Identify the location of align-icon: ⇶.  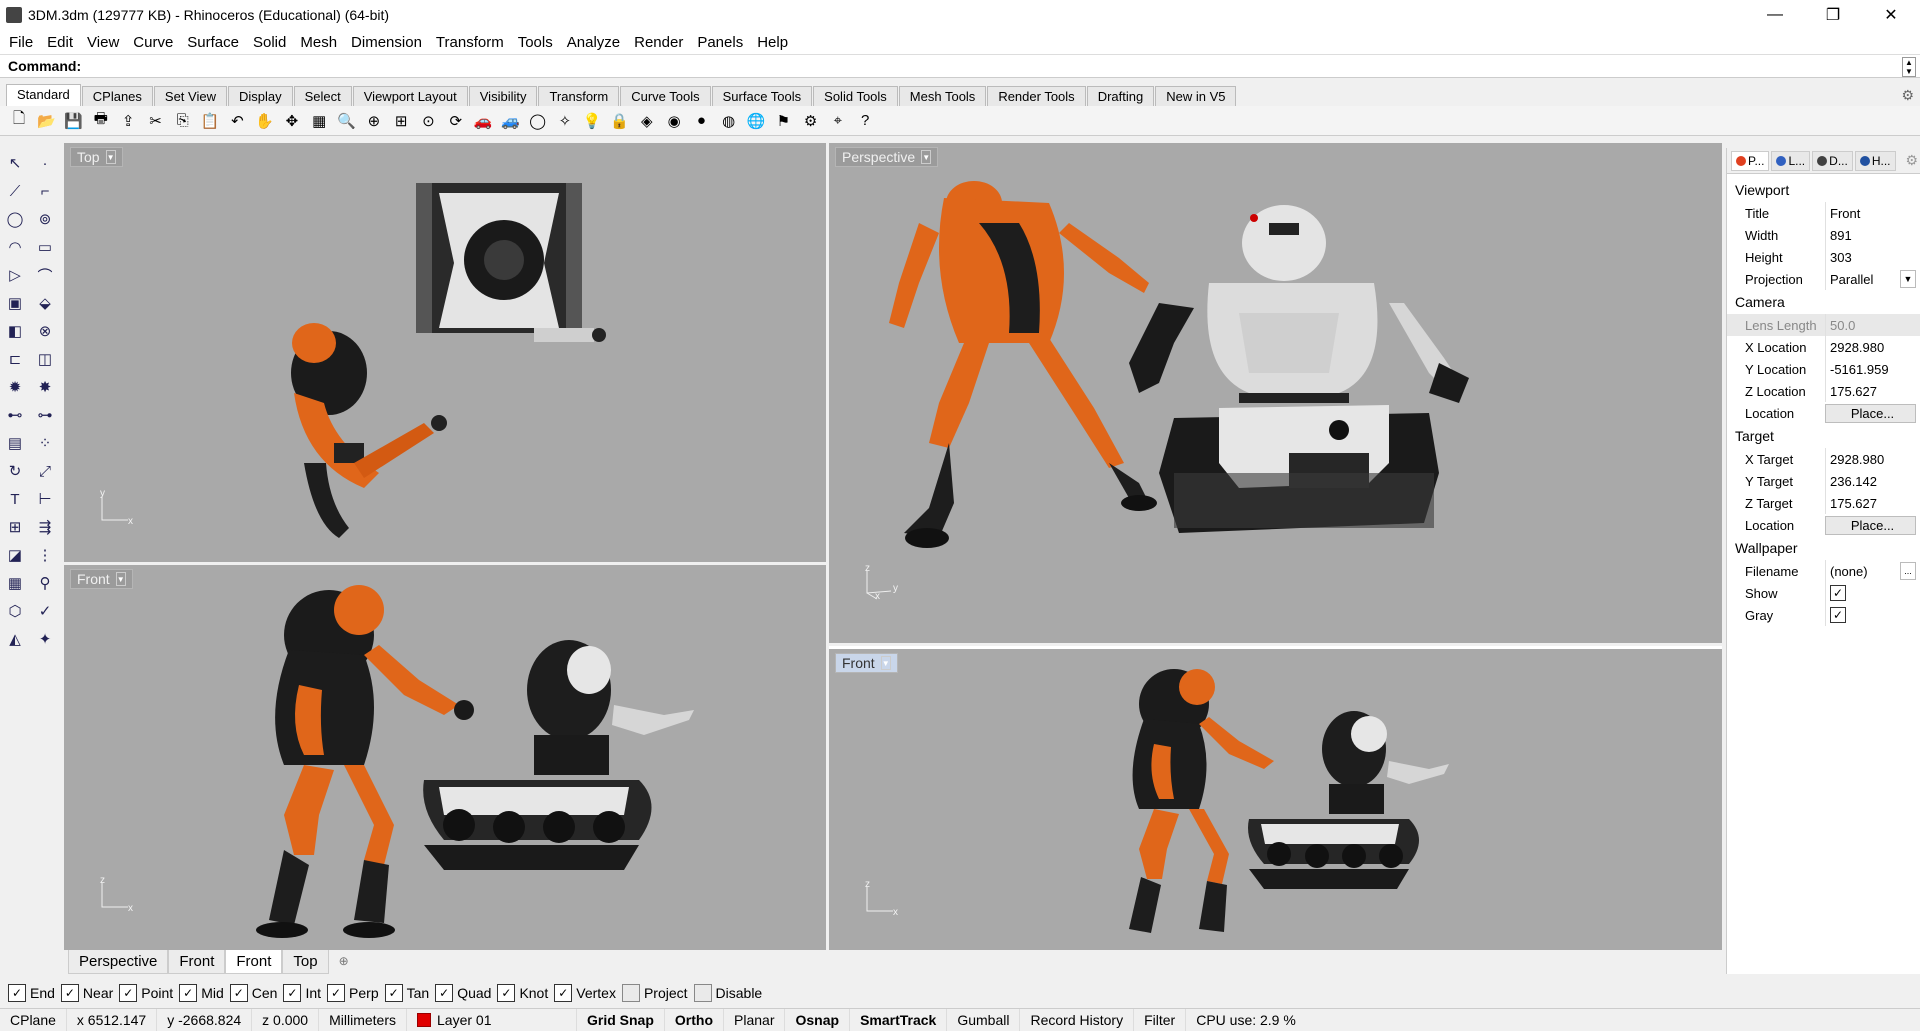
(45, 527).